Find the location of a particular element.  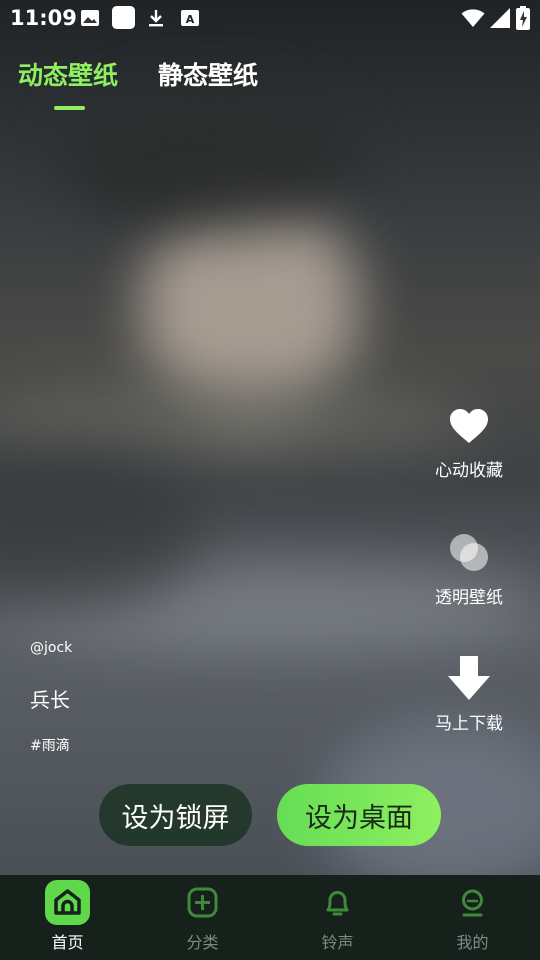

nav-label-home: 首页 is located at coordinates (67, 942).